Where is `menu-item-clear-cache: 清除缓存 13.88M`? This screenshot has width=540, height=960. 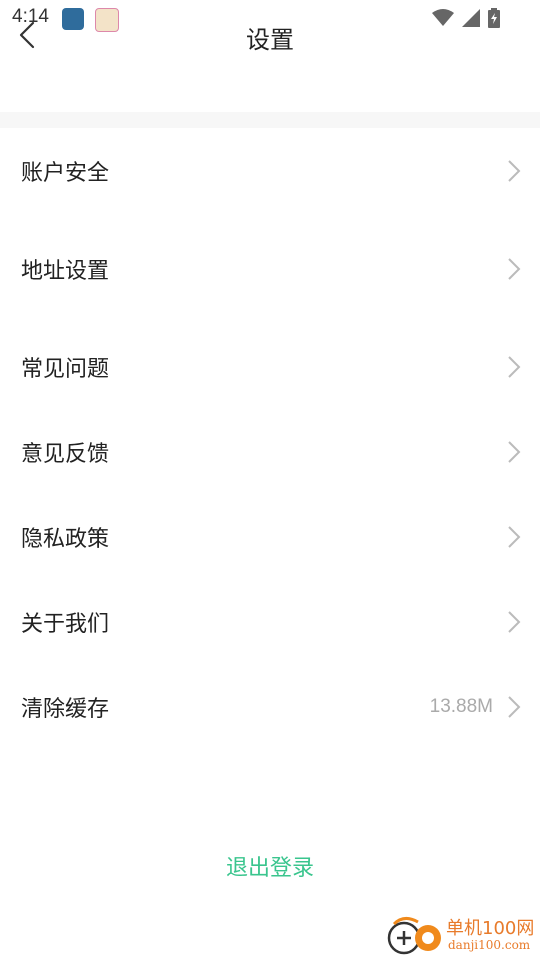 menu-item-clear-cache: 清除缓存 13.88M is located at coordinates (270, 707).